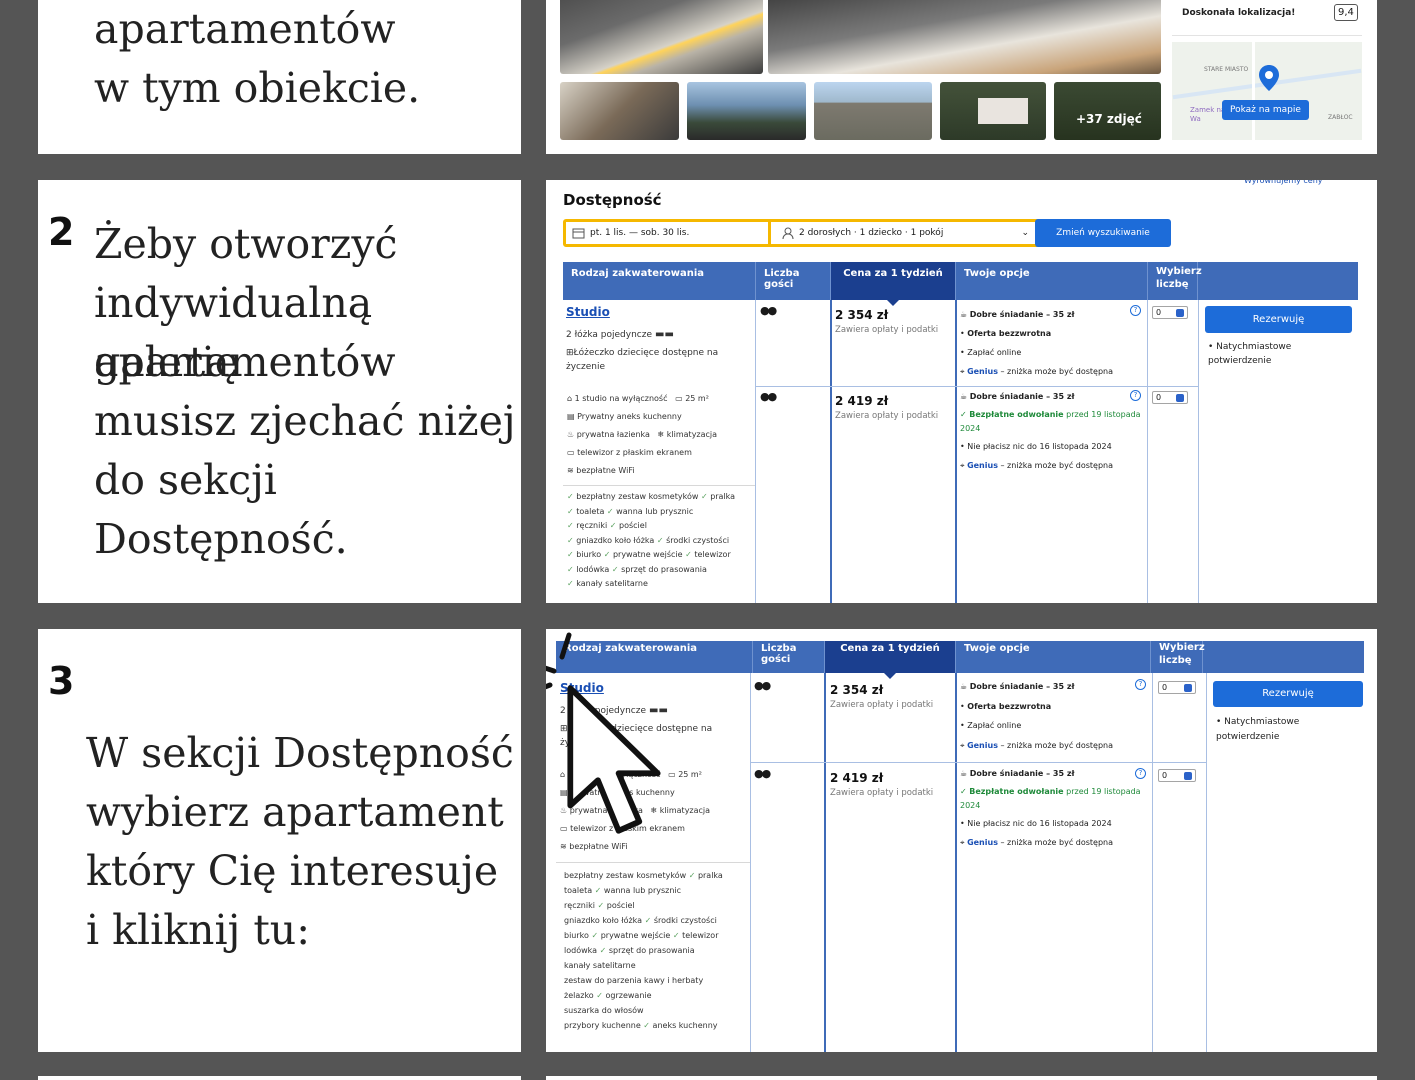 This screenshot has height=1080, width=1415. I want to click on price-match-link: Wyrównujemy ceny, so click(1283, 185).